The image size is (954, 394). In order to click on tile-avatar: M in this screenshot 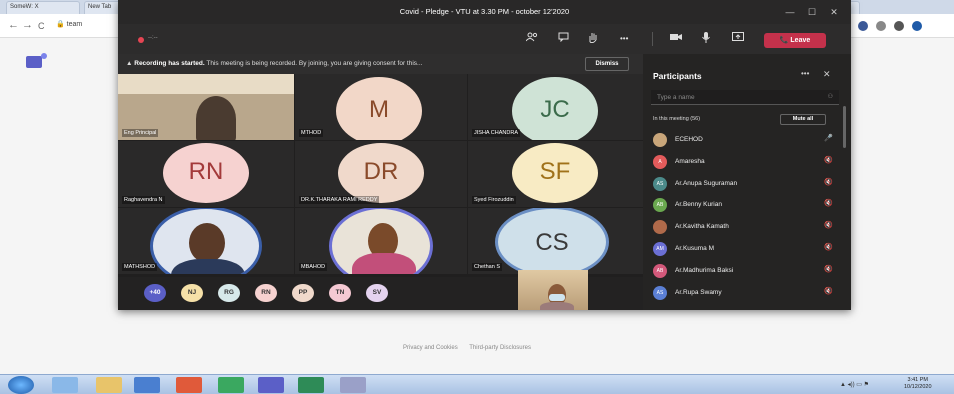, I will do `click(379, 108)`.